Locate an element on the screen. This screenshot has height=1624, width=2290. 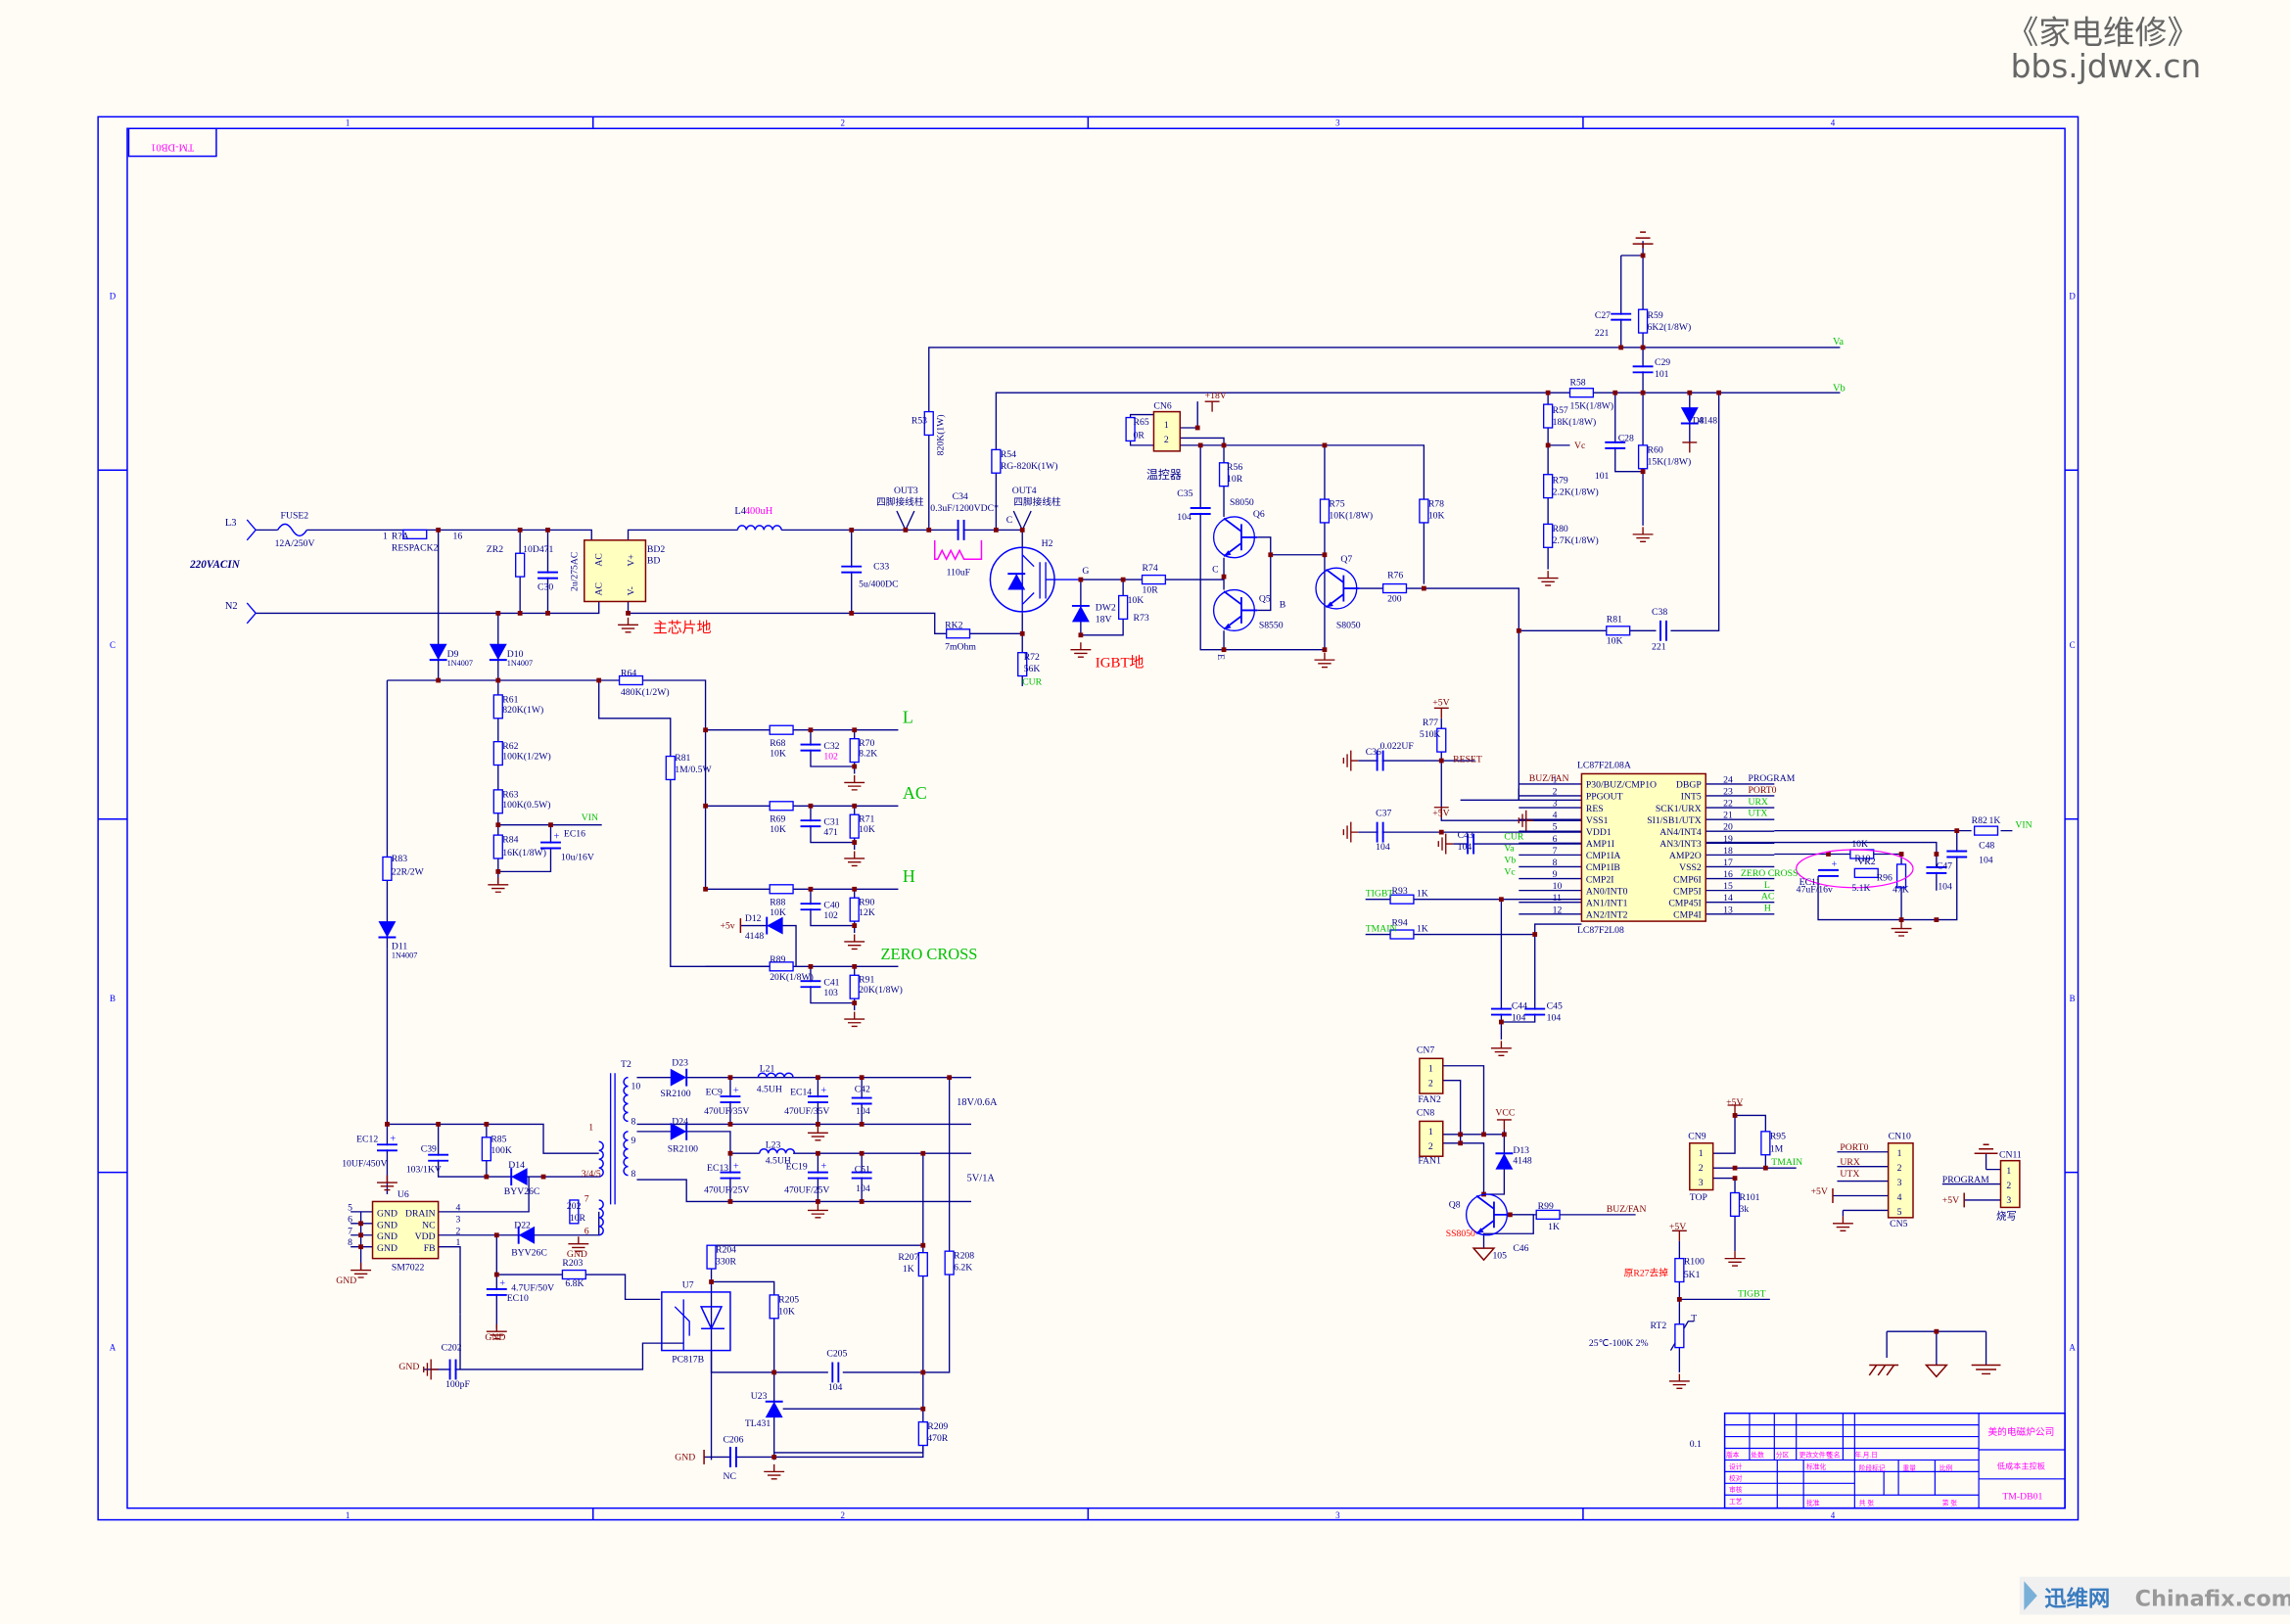
label-mcu-right_pins-3-net: UTX is located at coordinates (1757, 814).